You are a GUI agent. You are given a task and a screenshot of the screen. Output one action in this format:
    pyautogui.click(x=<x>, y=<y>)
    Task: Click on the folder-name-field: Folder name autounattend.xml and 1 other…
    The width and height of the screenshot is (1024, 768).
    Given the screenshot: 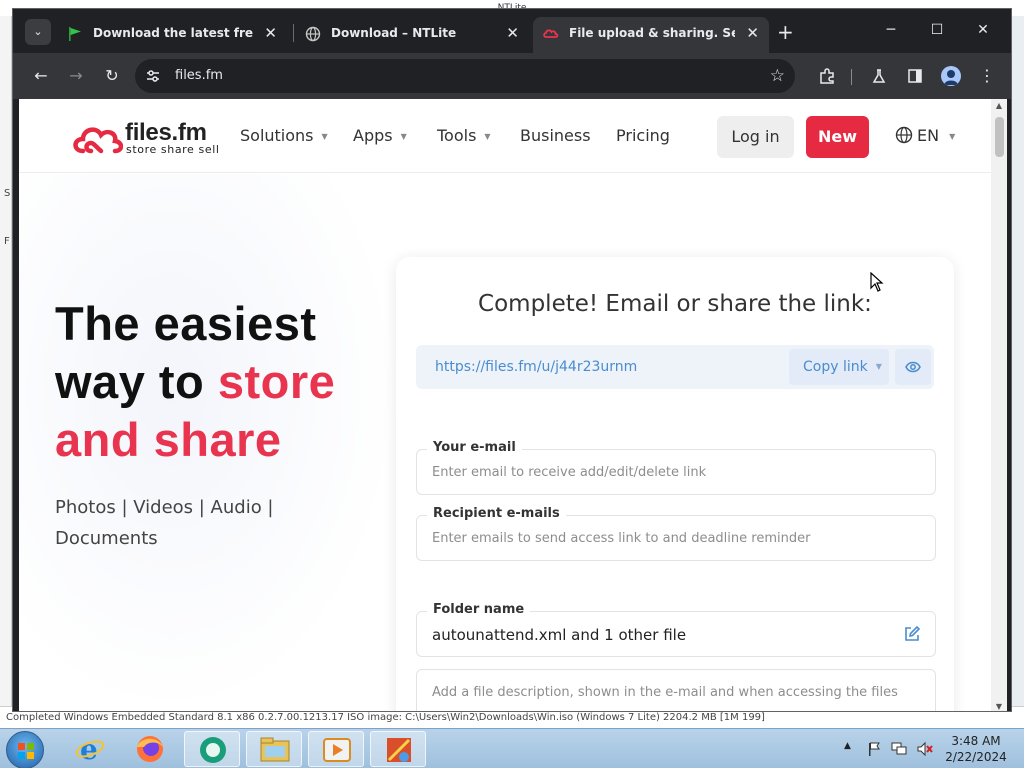 What is the action you would take?
    pyautogui.click(x=676, y=629)
    